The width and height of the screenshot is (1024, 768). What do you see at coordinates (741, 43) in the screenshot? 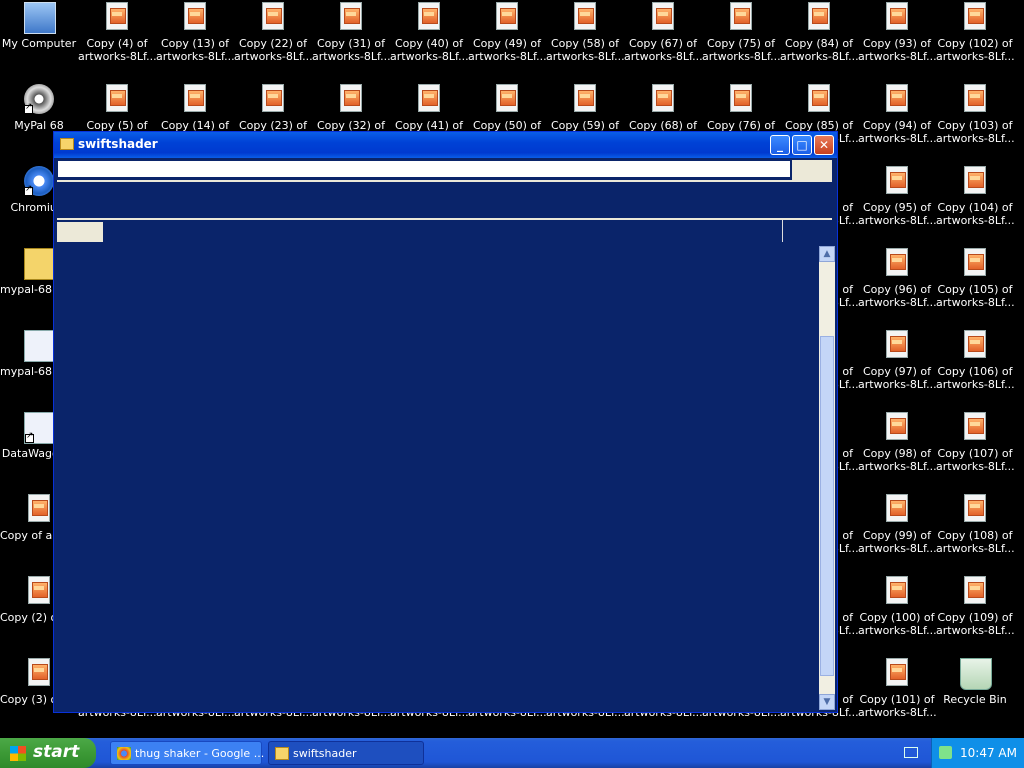
I see `label-line-1: Copy (75) of` at bounding box center [741, 43].